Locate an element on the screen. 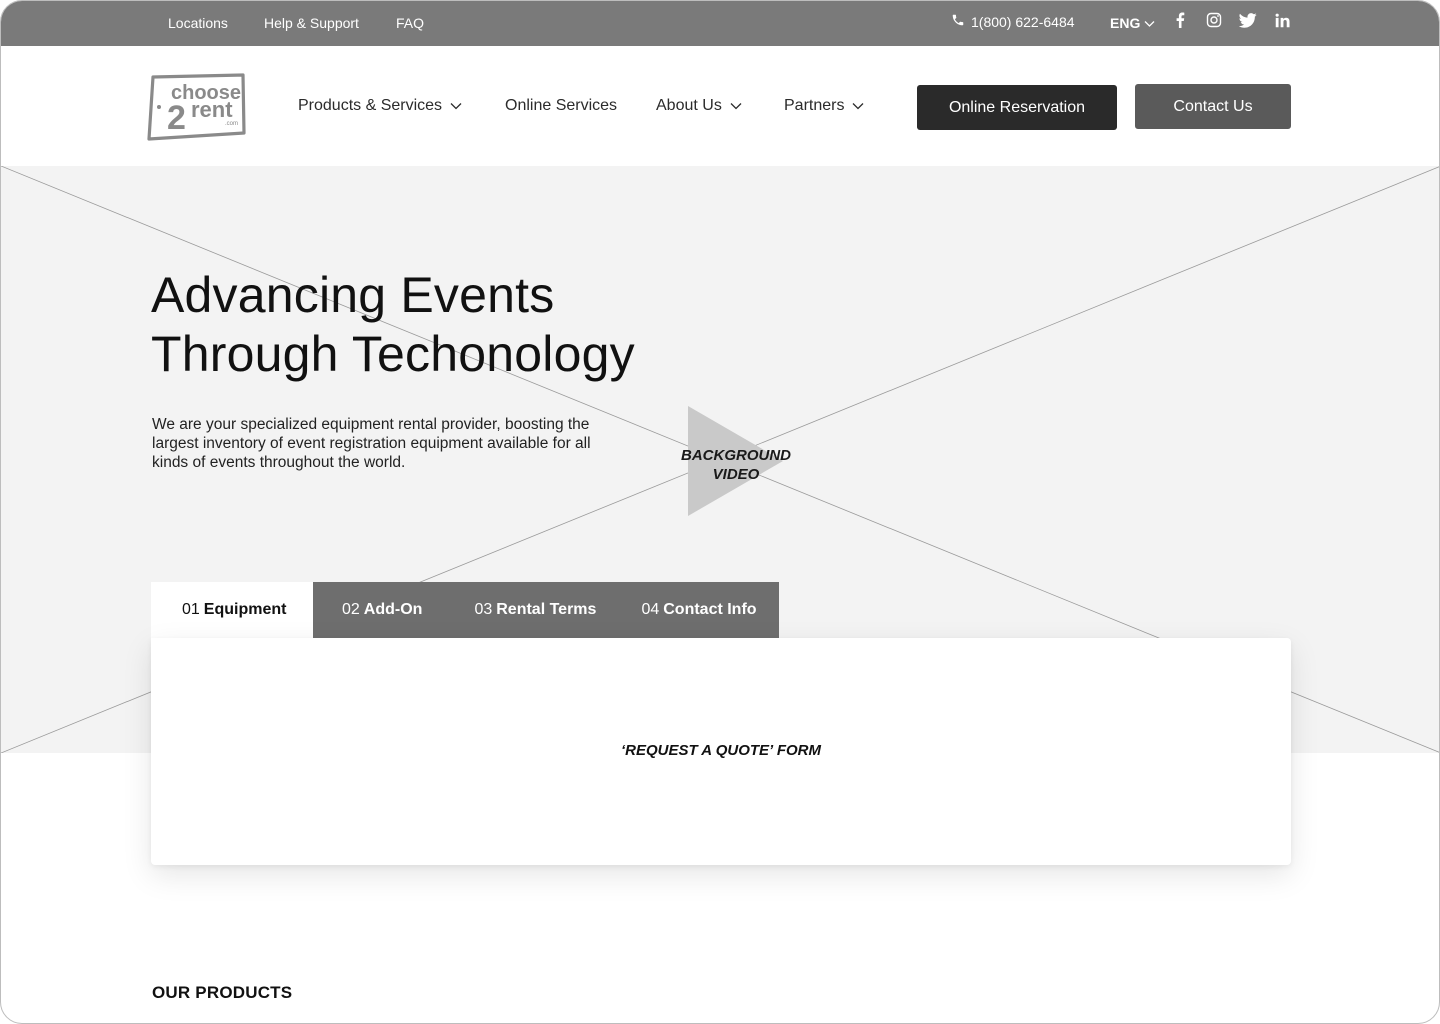  nav-label: Partners is located at coordinates (814, 105).